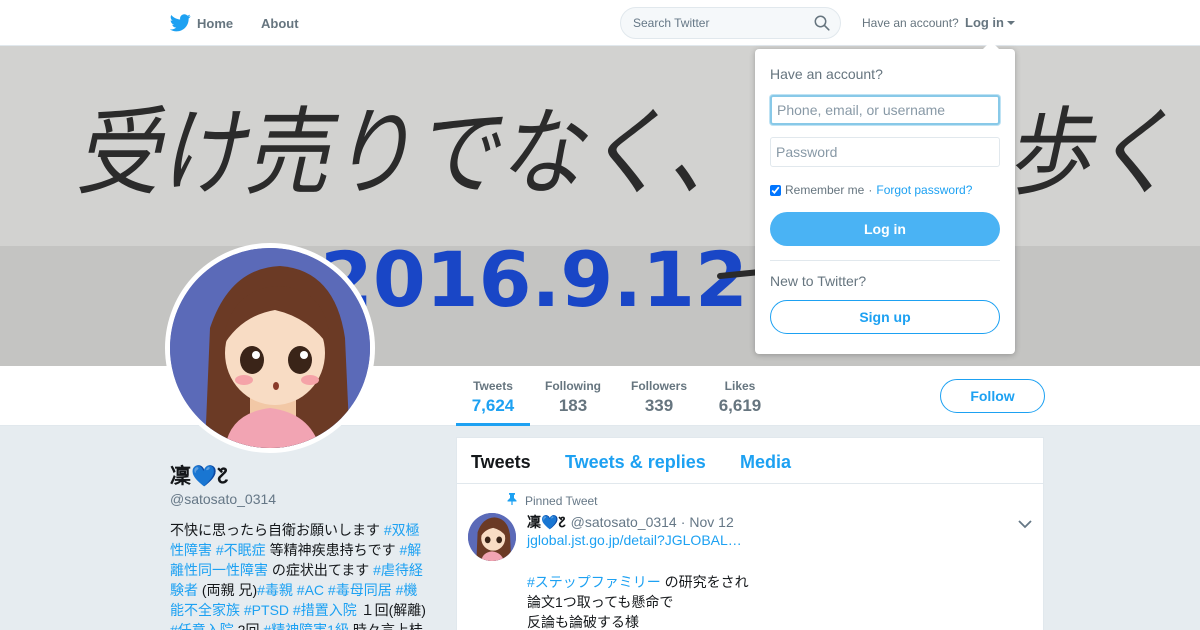  Describe the element at coordinates (573, 386) in the screenshot. I see `stat-label: Following` at that location.